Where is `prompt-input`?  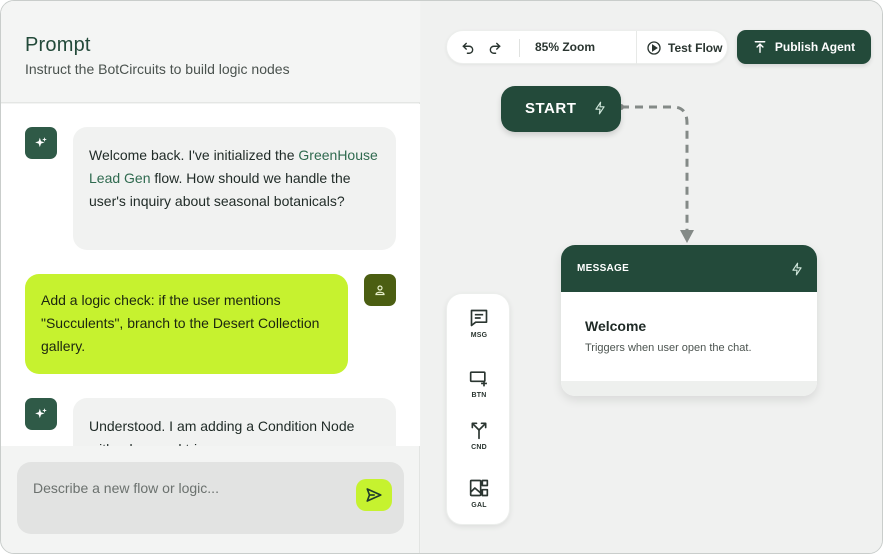
prompt-input is located at coordinates (193, 488).